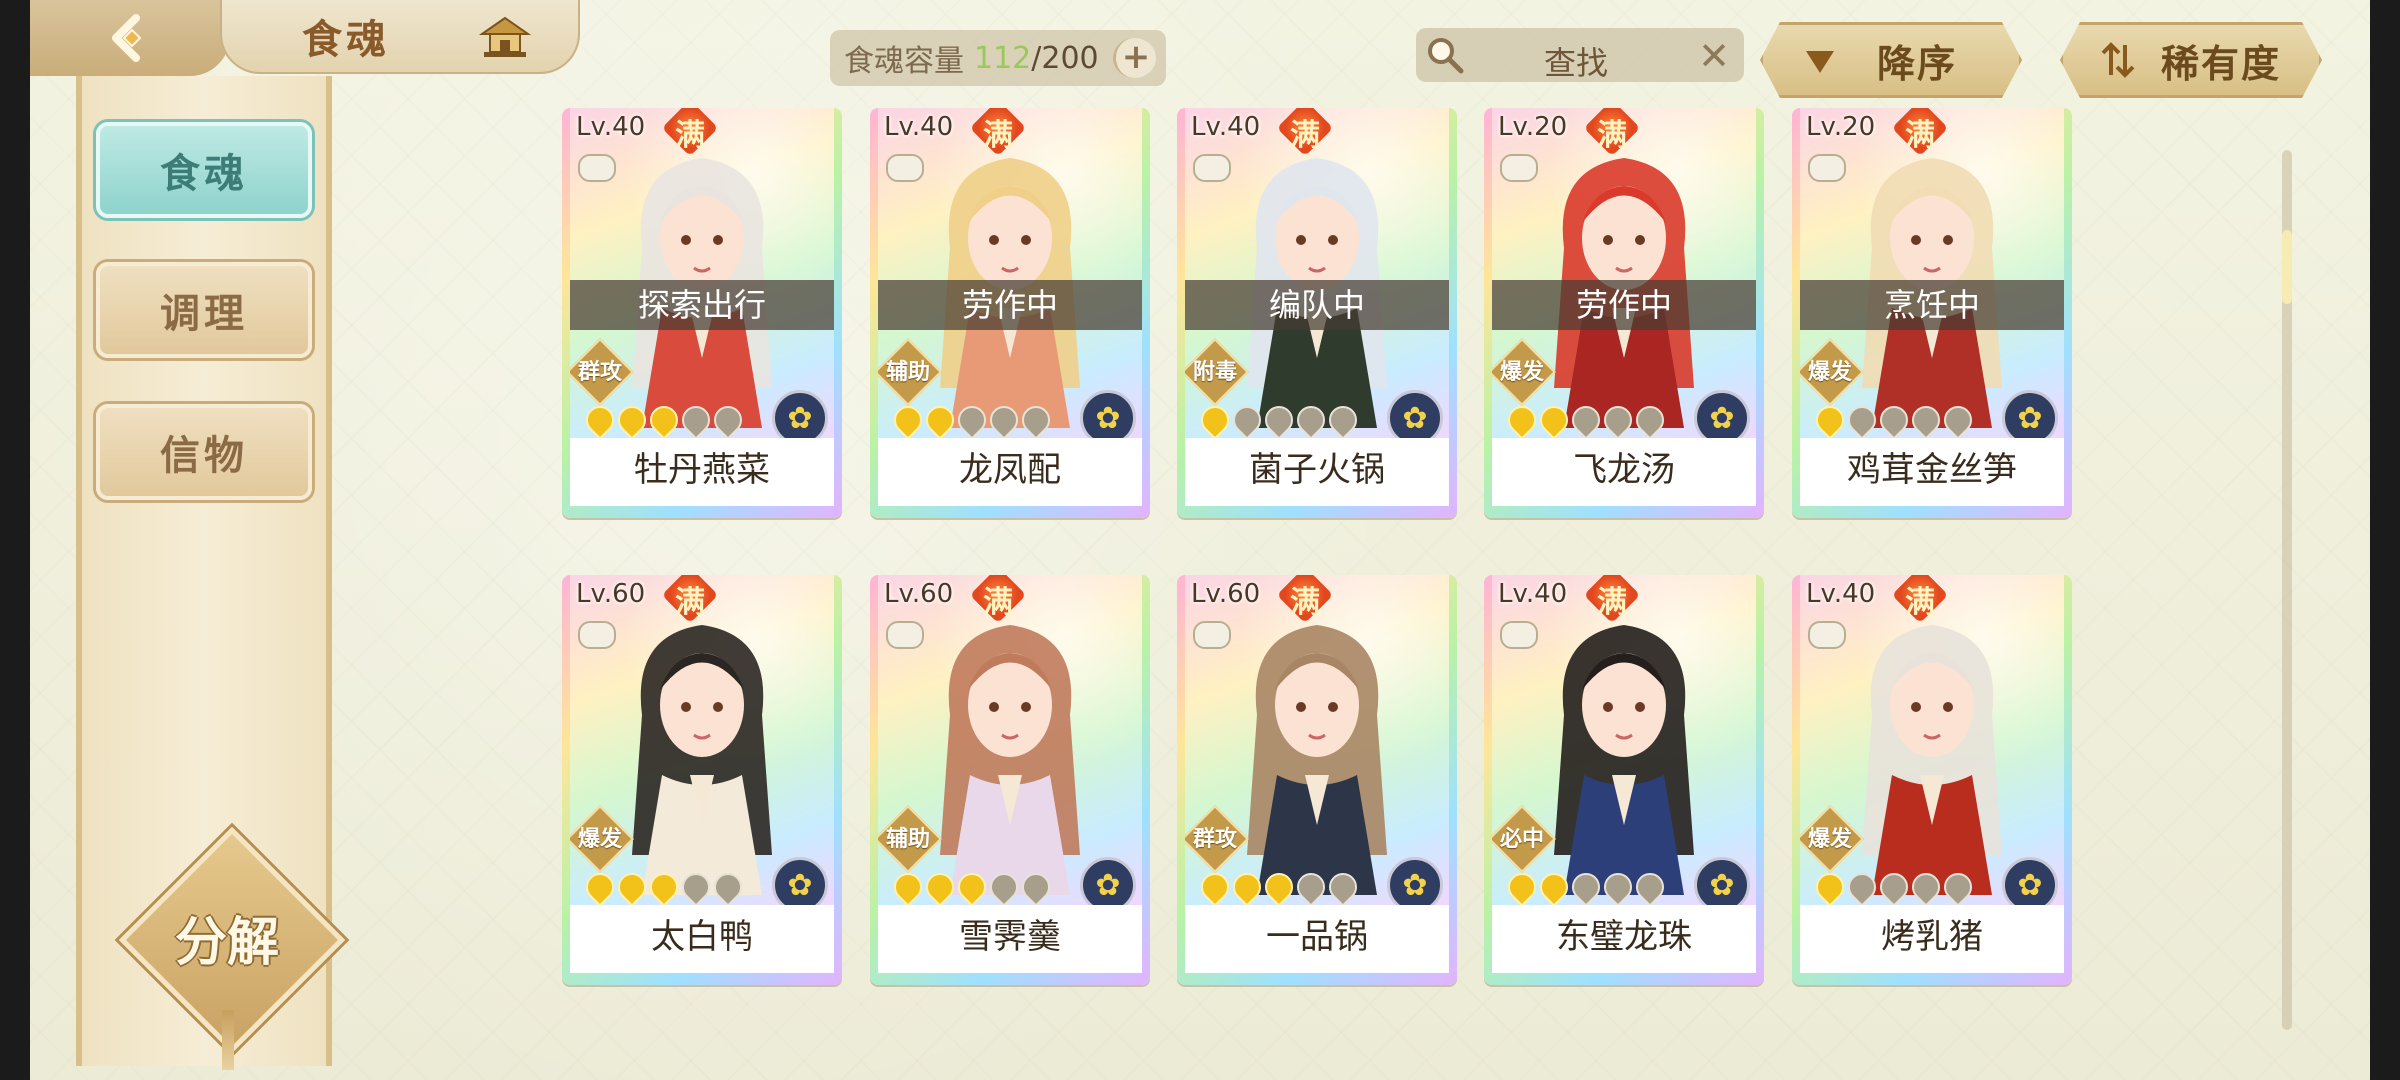  I want to click on food-soul-card: Lv.40 满 编队中 附毒 ✿ 菌子火锅, so click(1317, 313).